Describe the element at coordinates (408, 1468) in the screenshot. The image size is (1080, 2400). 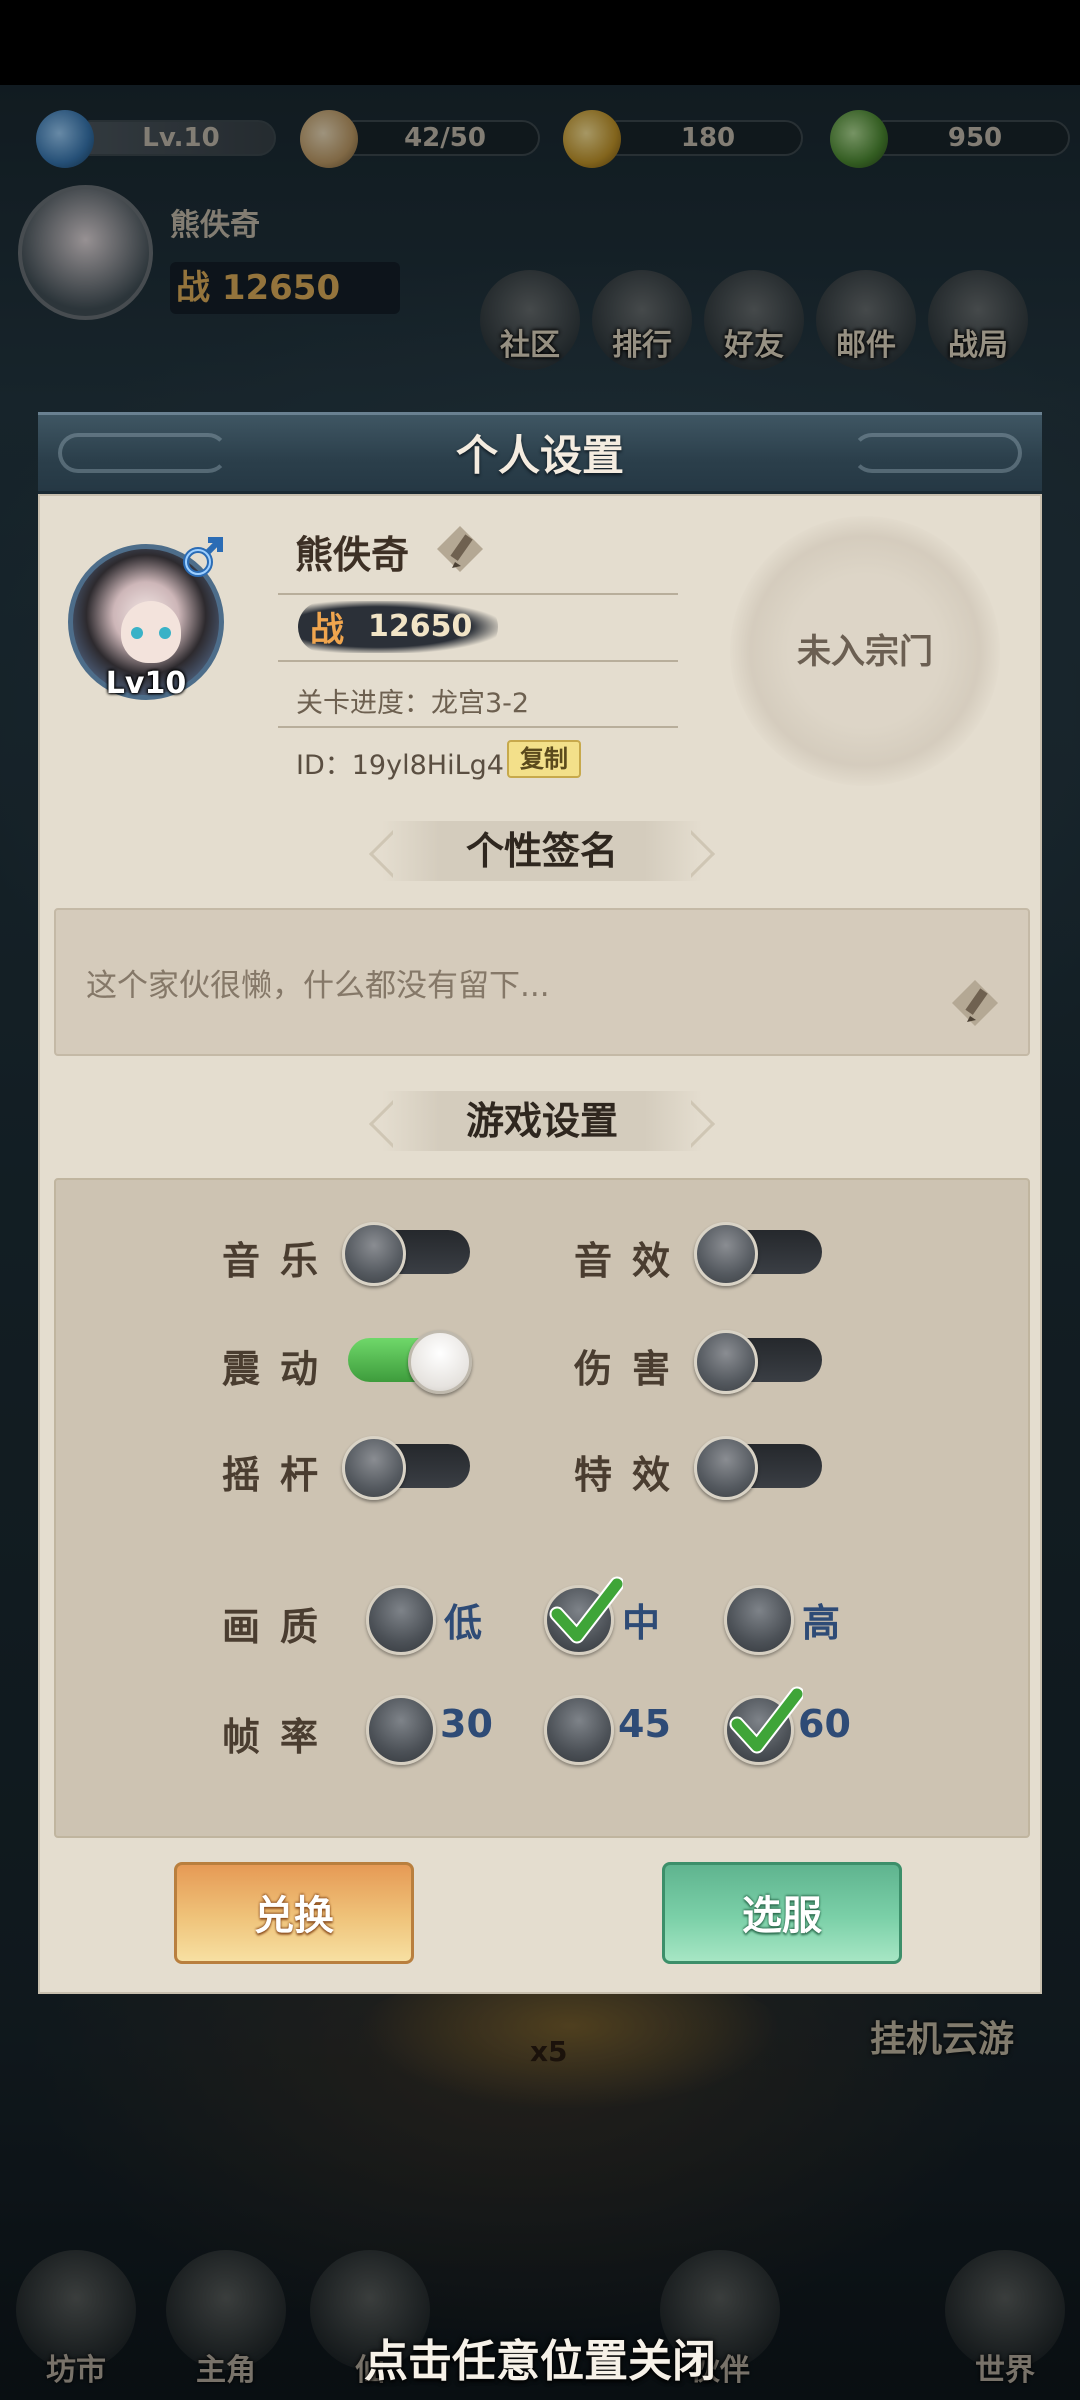
I see `joystick-toggle` at that location.